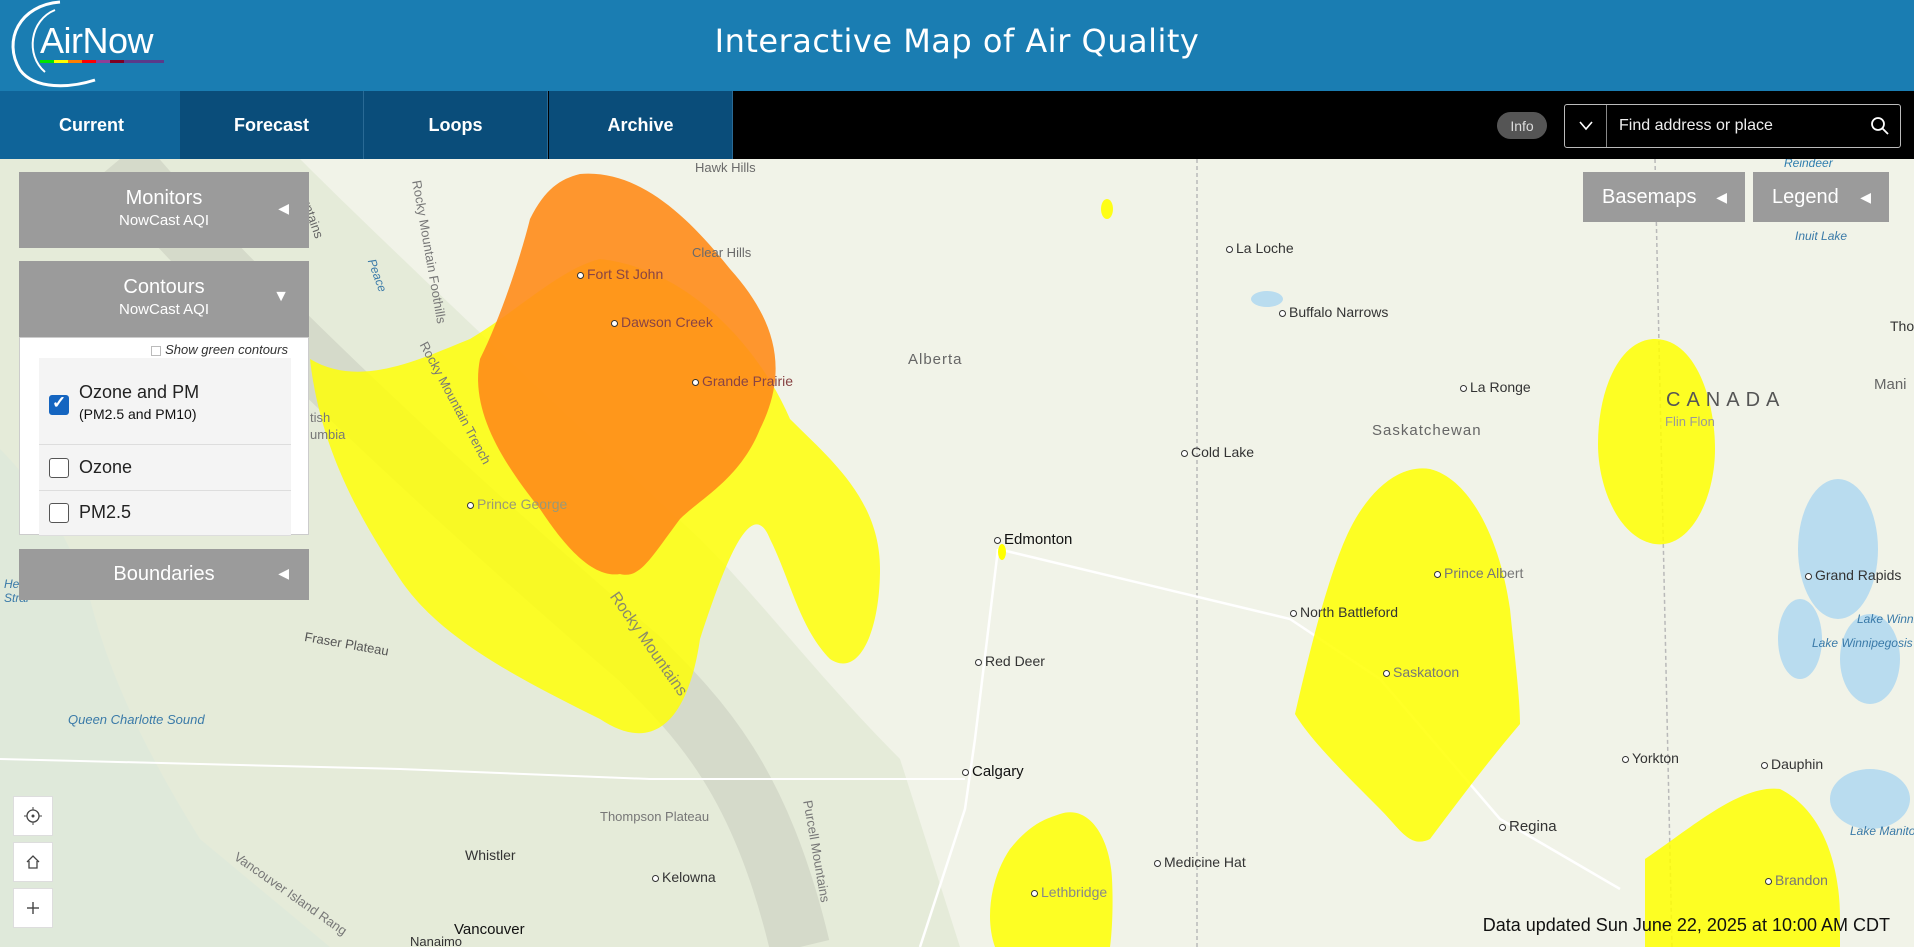 Image resolution: width=1914 pixels, height=947 pixels. I want to click on city-label: Buffalo Narrows, so click(1333, 312).